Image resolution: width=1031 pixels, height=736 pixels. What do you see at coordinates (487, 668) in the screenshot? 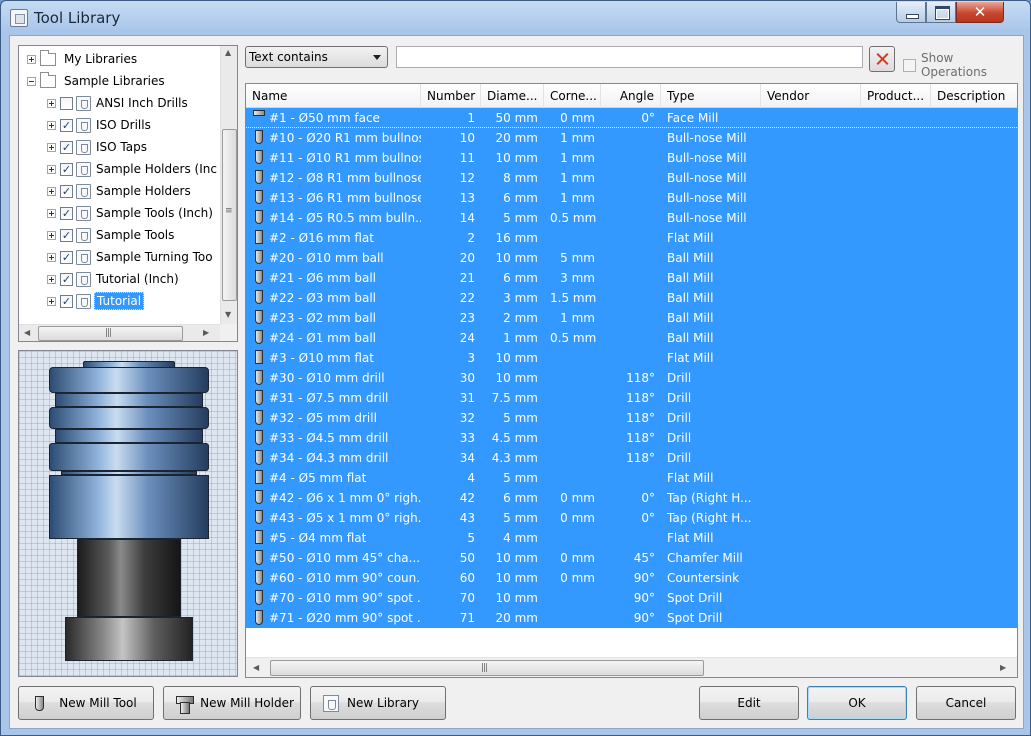
I see `table-horizontal-scroll-thumb: |||` at bounding box center [487, 668].